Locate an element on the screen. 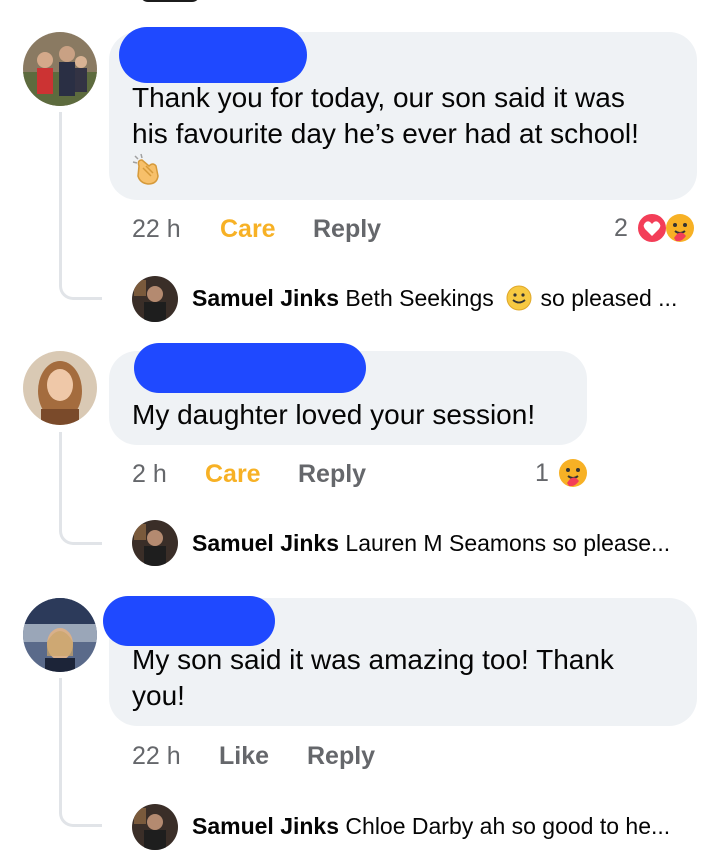 The image size is (720, 864). comment-text-line: Thank you for today, our son said it was is located at coordinates (378, 97).